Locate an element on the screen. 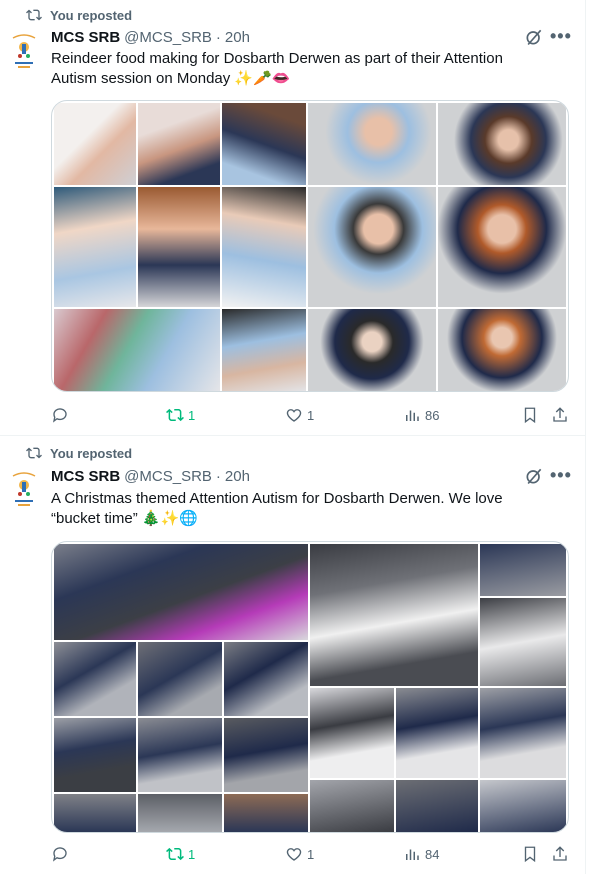  views-button: 84 is located at coordinates (421, 854).